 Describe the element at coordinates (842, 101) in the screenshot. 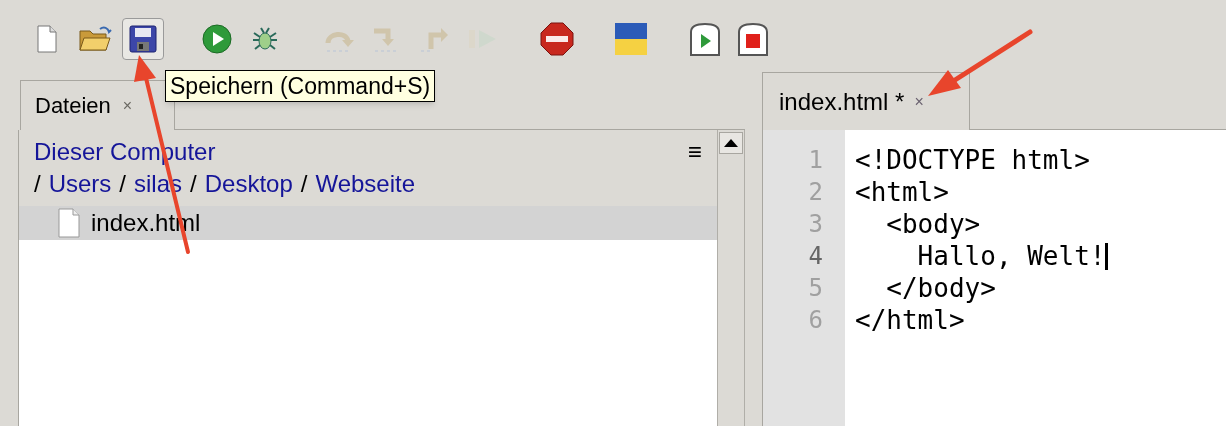

I see `tab-label: index.html *` at that location.